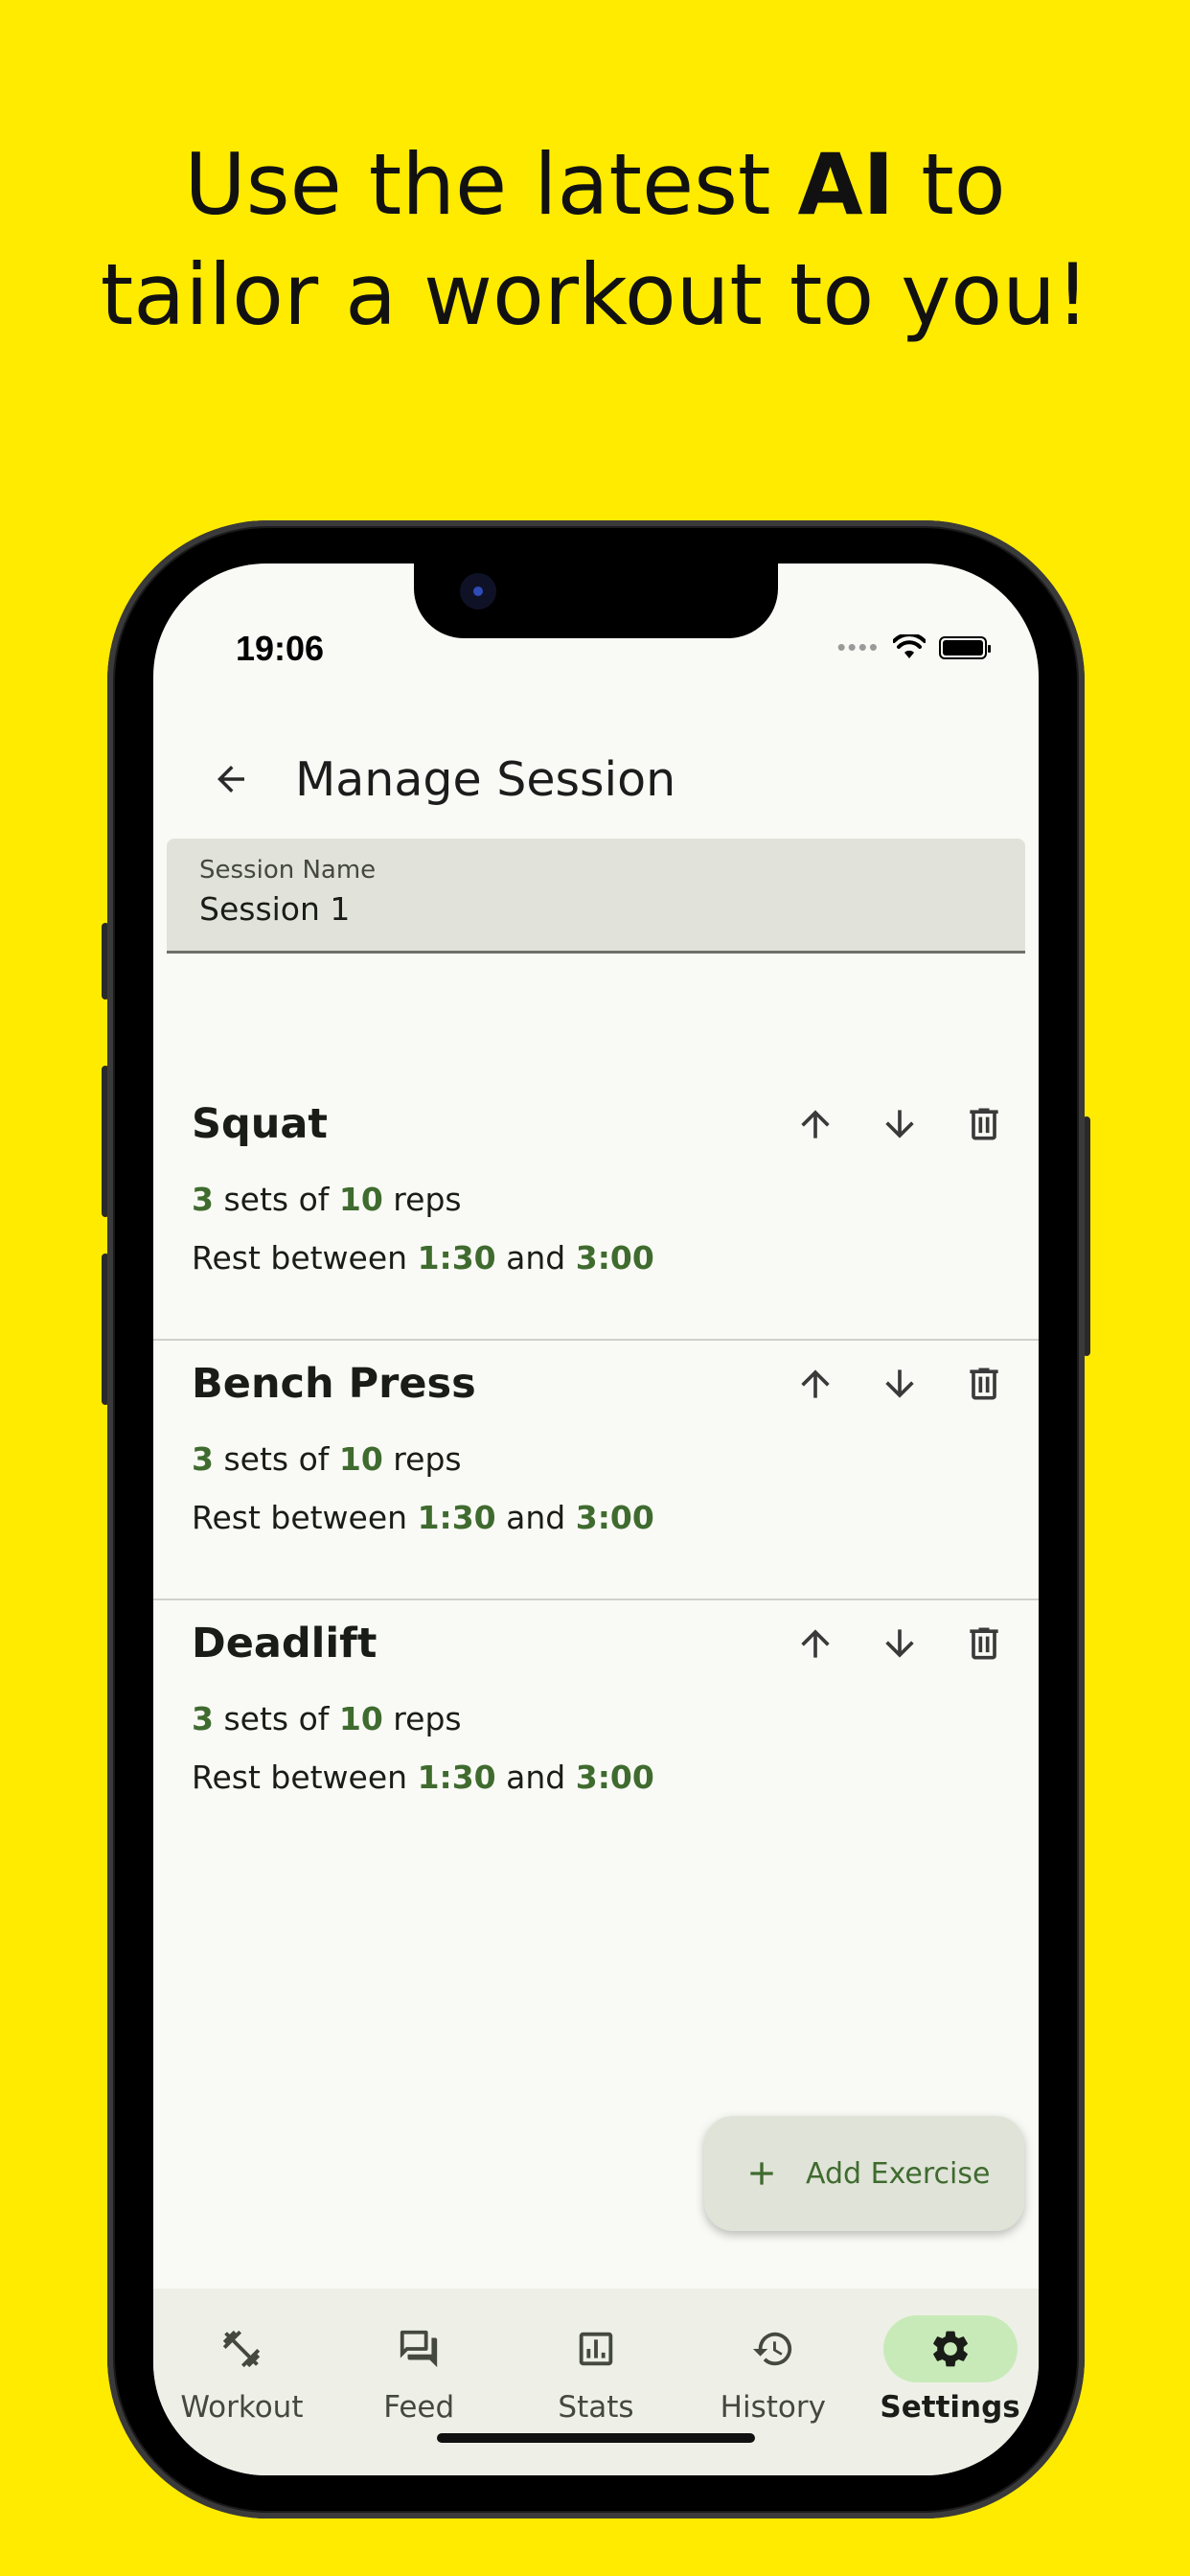  I want to click on nav-label: History, so click(773, 2407).